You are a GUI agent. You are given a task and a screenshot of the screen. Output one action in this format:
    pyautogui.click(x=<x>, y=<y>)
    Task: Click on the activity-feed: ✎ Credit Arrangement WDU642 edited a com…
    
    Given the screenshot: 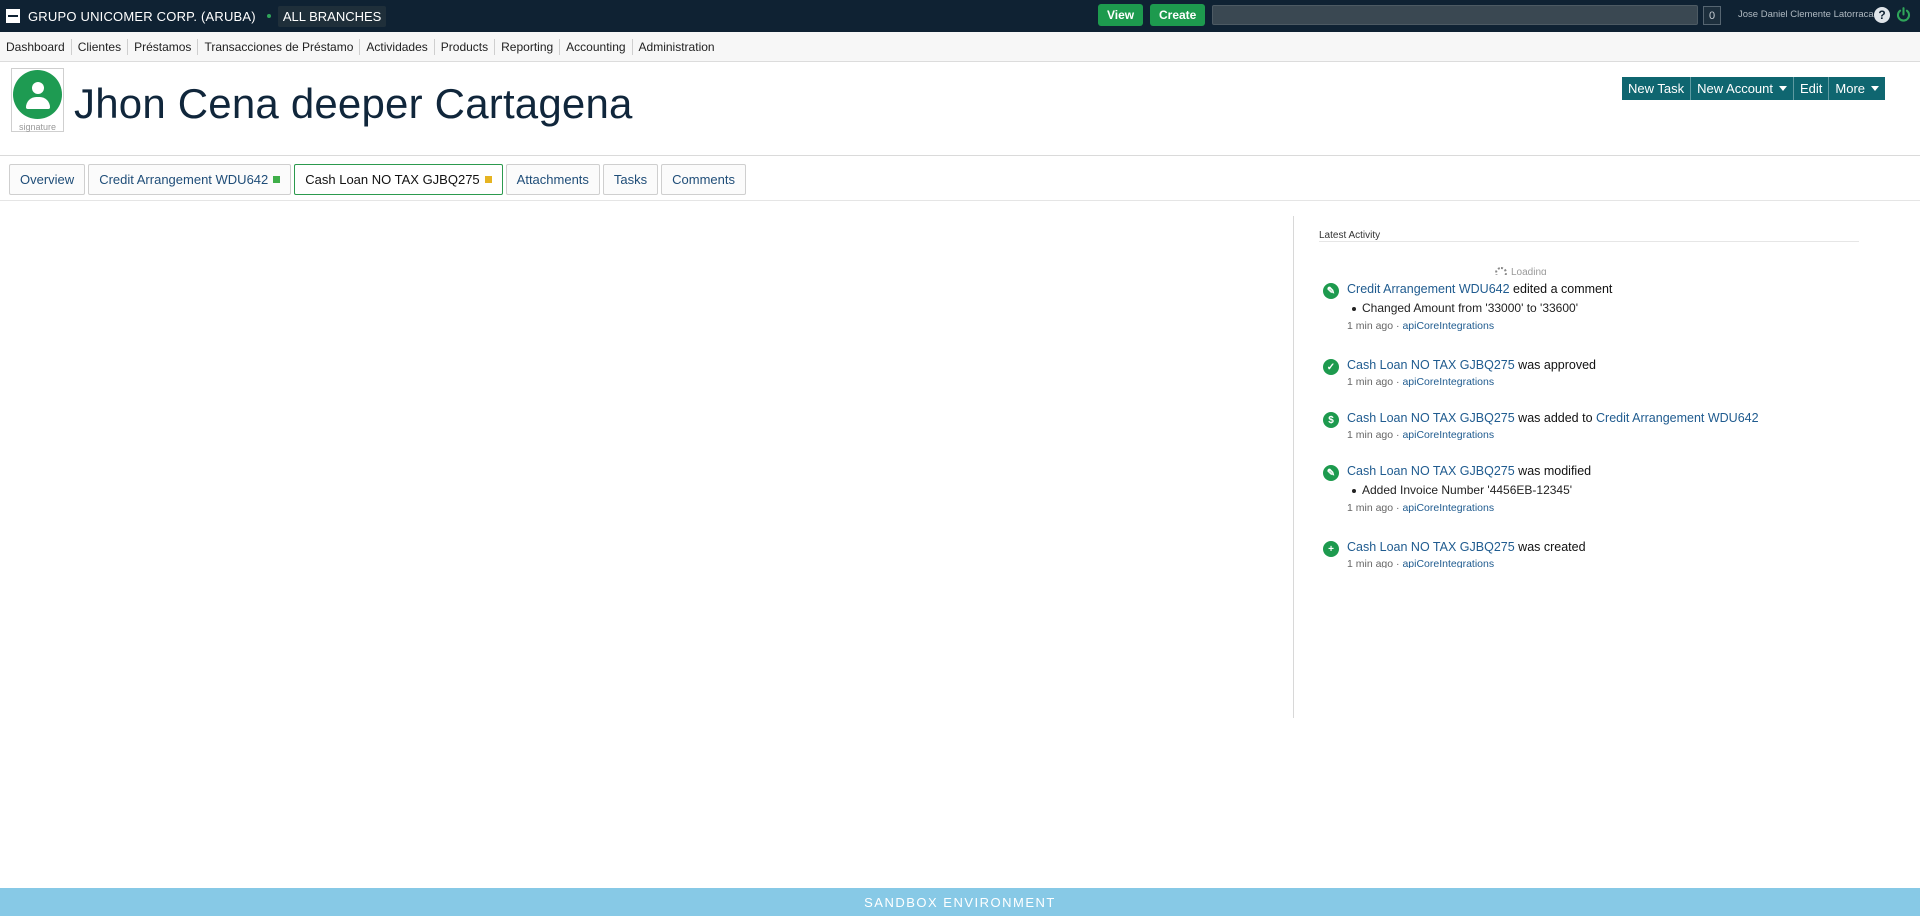 What is the action you would take?
    pyautogui.click(x=1593, y=424)
    